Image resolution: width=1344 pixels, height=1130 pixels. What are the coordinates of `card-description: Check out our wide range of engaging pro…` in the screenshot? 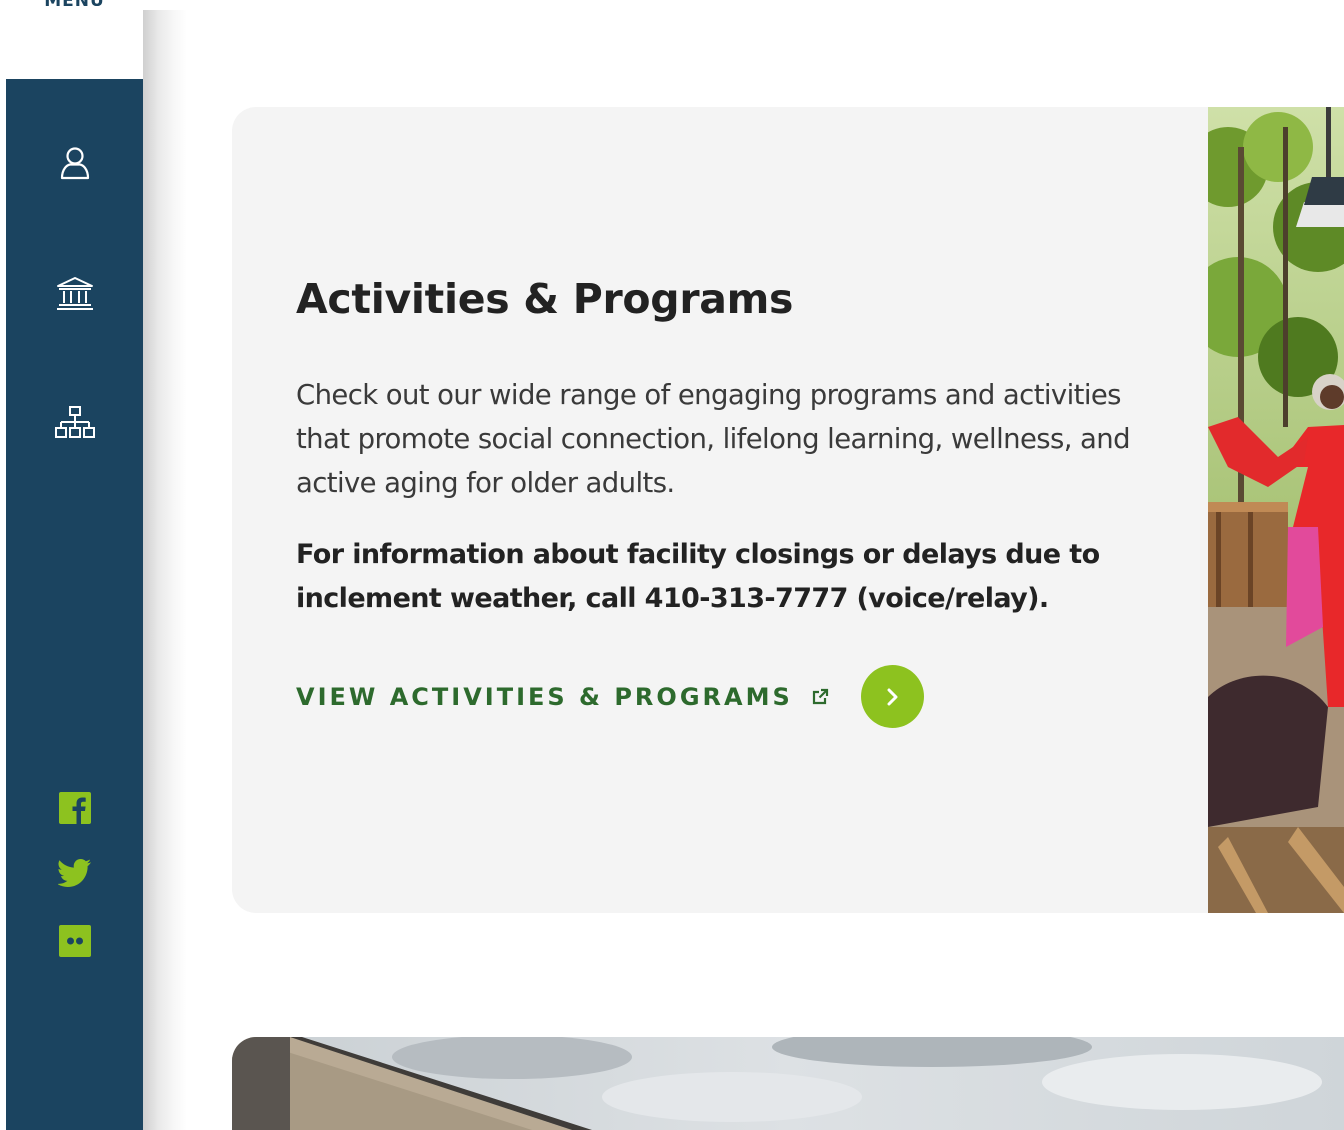 It's located at (713, 439).